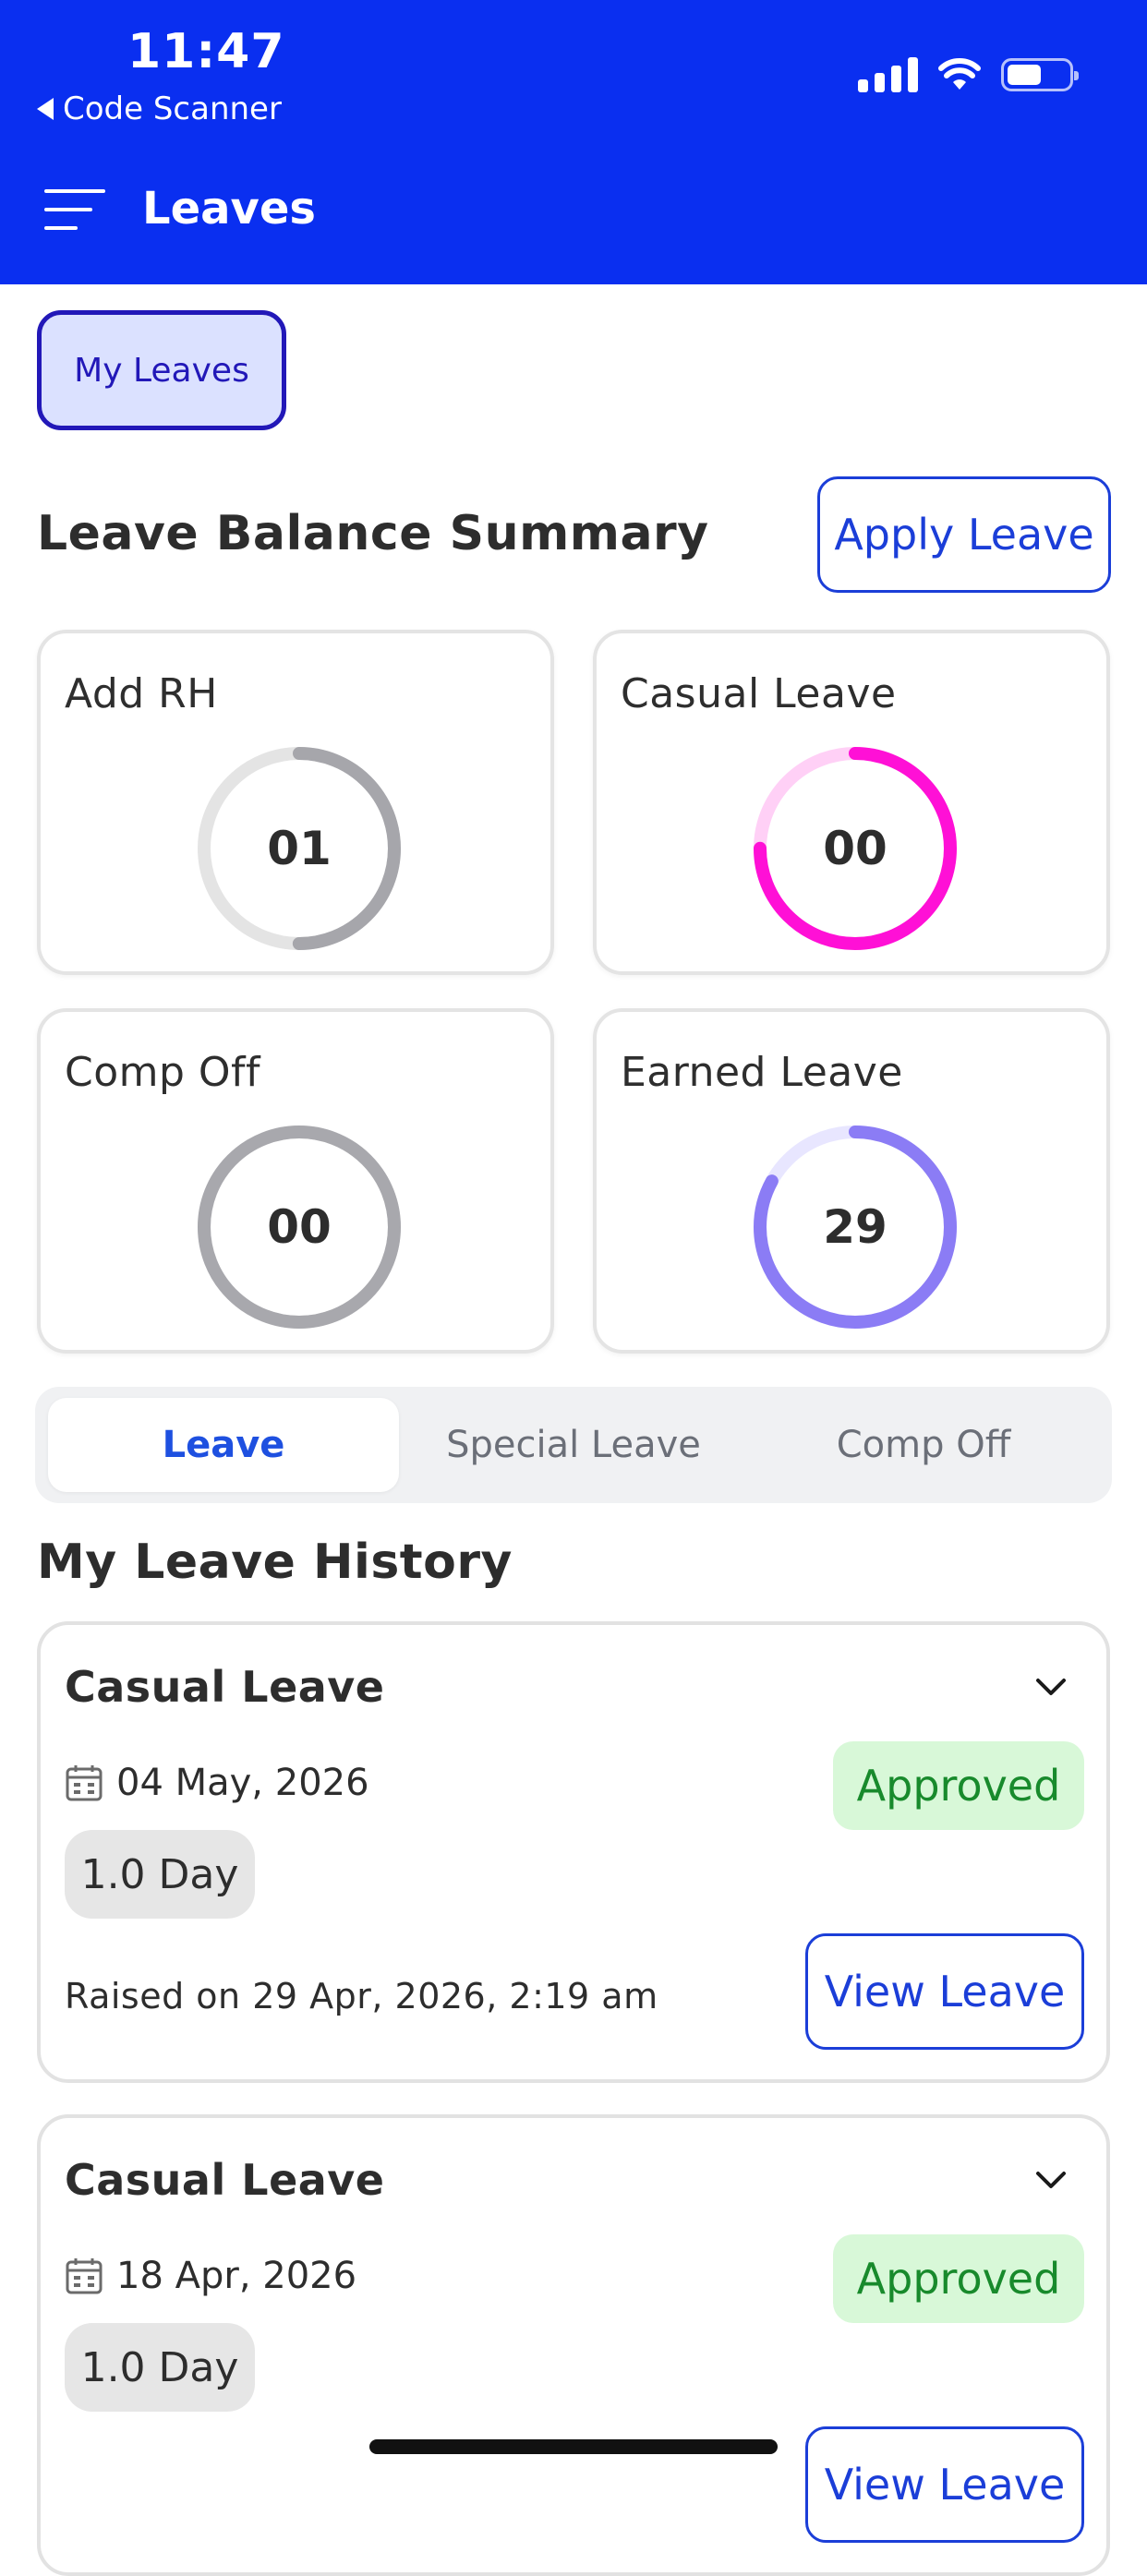 The image size is (1147, 2576). I want to click on leave-type-tabs: Leave Special Leave Comp Off, so click(573, 1445).